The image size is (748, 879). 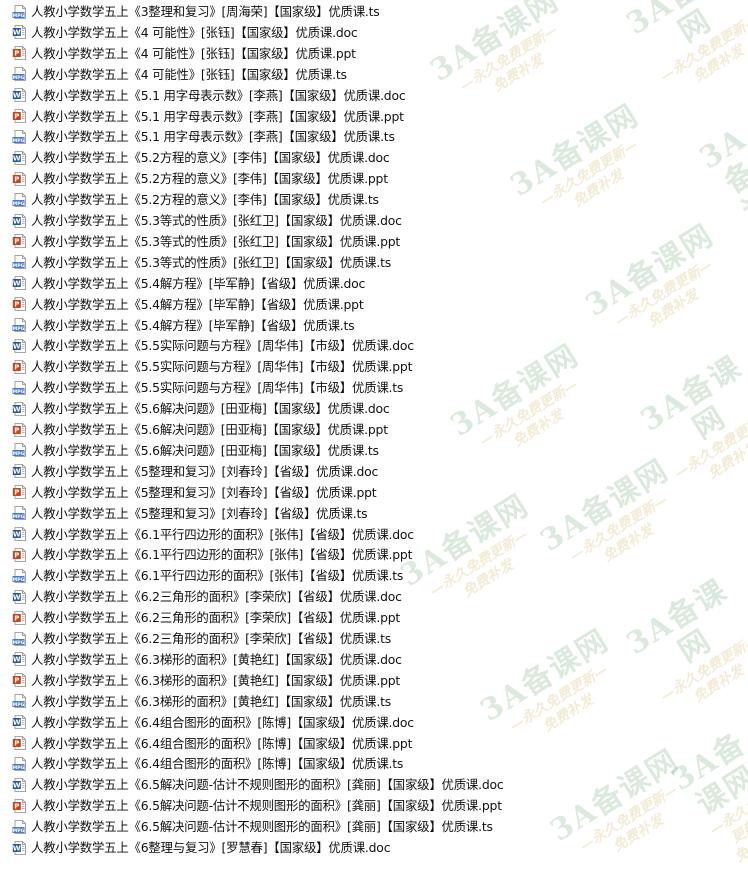 I want to click on file-name: 人教小学数学五上《6.1平行四边形的面积》[张伟]【省级】优质课.ts, so click(x=217, y=576).